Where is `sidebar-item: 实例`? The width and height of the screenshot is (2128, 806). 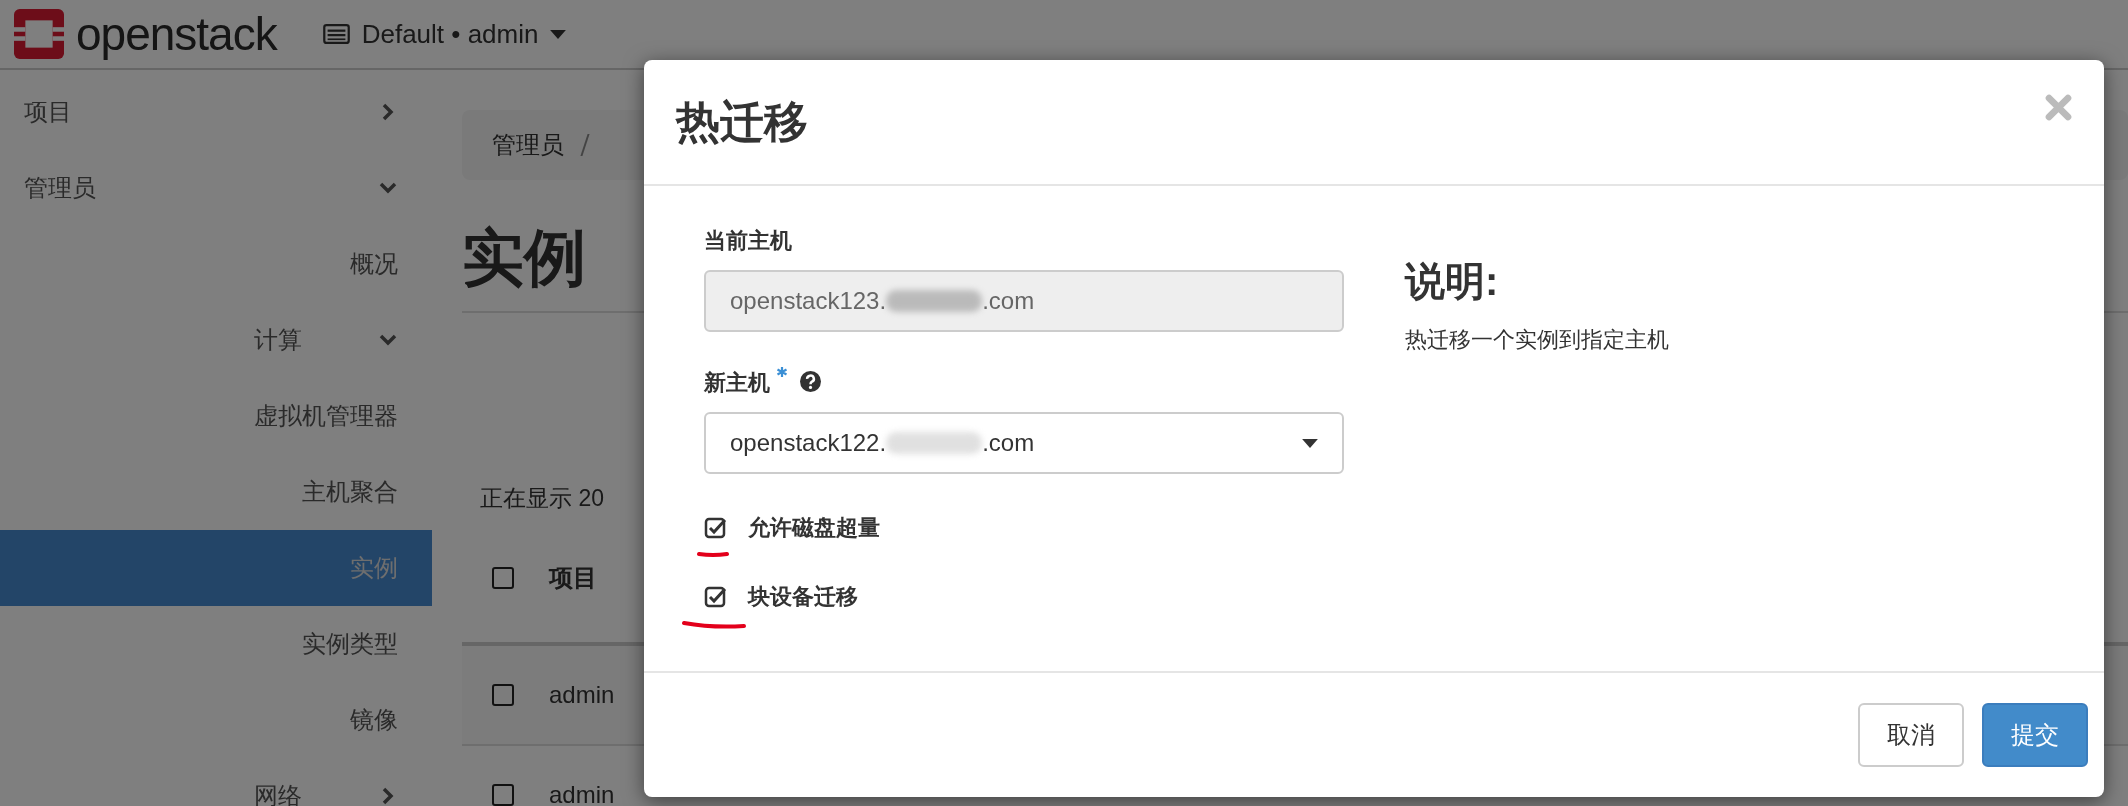
sidebar-item: 实例 is located at coordinates (216, 568).